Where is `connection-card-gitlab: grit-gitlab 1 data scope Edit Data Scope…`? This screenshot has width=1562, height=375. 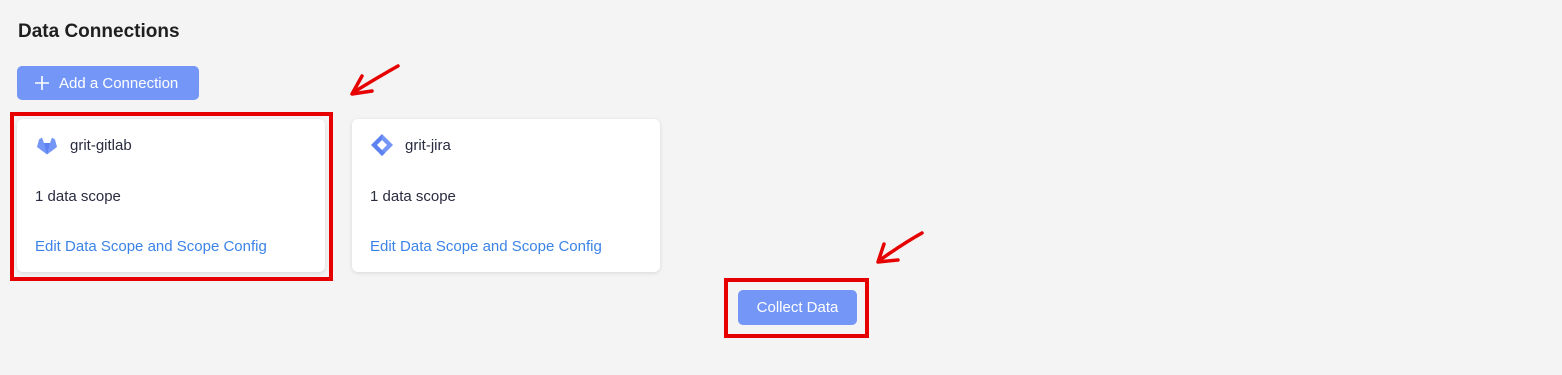
connection-card-gitlab: grit-gitlab 1 data scope Edit Data Scope… is located at coordinates (171, 195).